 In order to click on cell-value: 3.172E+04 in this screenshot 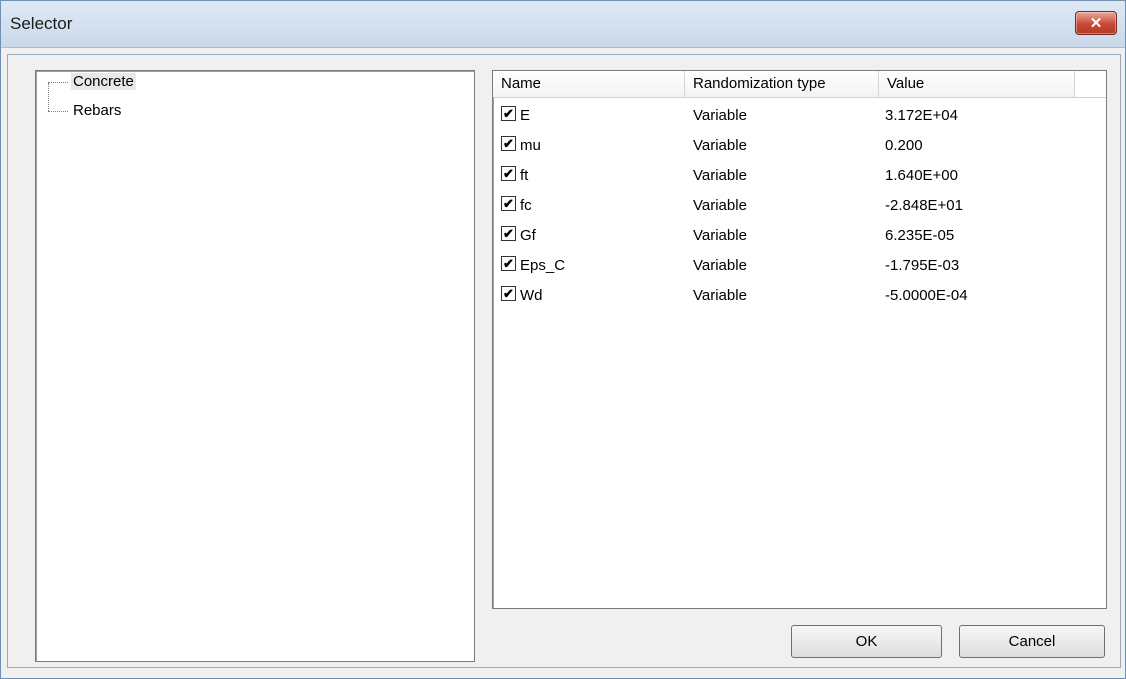, I will do `click(921, 115)`.